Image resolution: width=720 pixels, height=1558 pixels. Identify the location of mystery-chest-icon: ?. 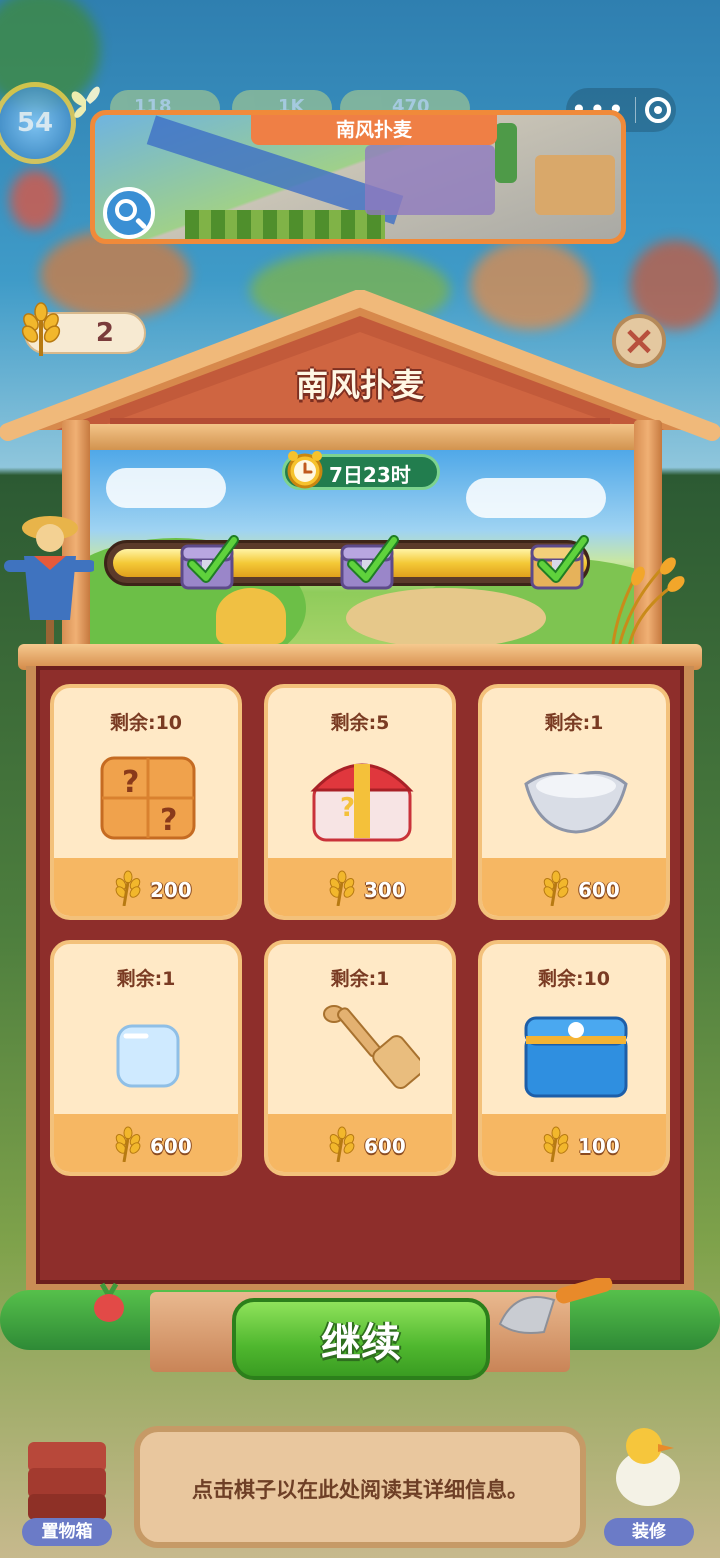
(362, 802).